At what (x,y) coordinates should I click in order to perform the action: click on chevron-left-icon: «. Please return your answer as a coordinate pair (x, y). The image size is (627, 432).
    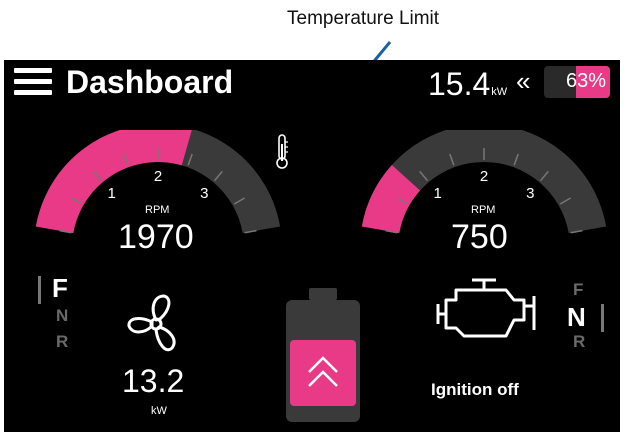
    Looking at the image, I should click on (523, 81).